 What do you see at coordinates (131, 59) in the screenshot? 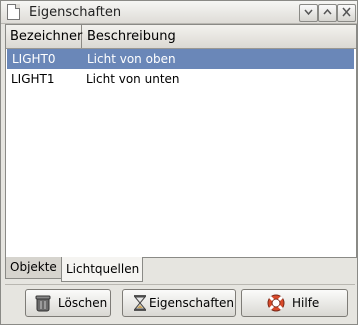
I see `cell-description: Licht von oben` at bounding box center [131, 59].